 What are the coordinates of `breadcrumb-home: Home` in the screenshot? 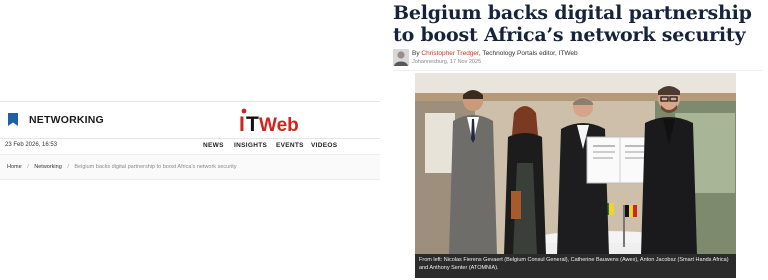 It's located at (14, 167).